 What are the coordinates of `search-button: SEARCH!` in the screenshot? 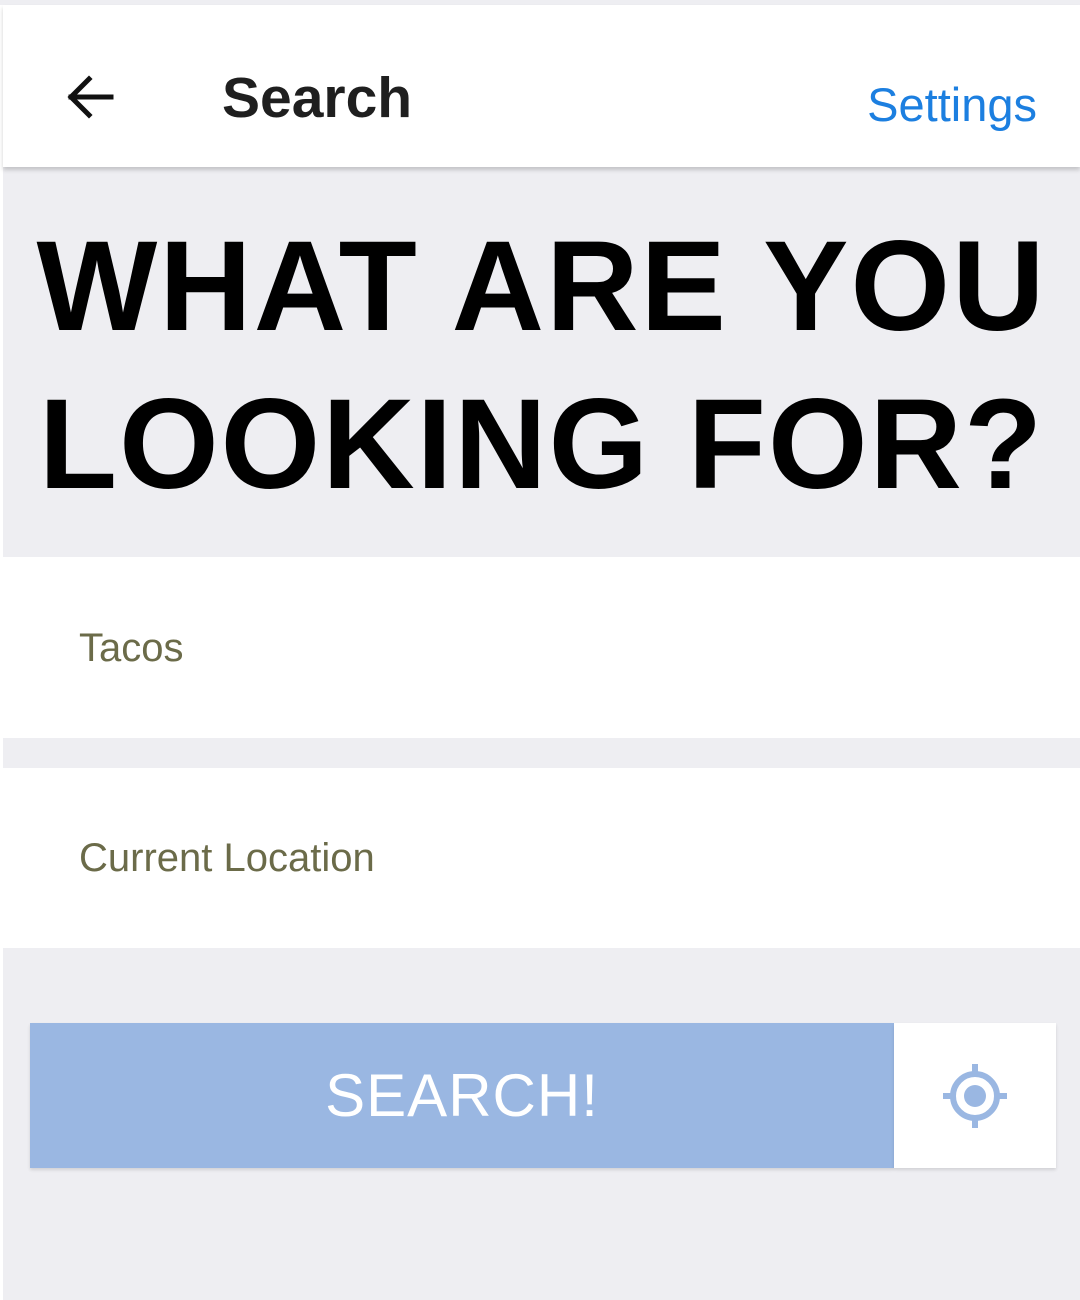 It's located at (462, 1095).